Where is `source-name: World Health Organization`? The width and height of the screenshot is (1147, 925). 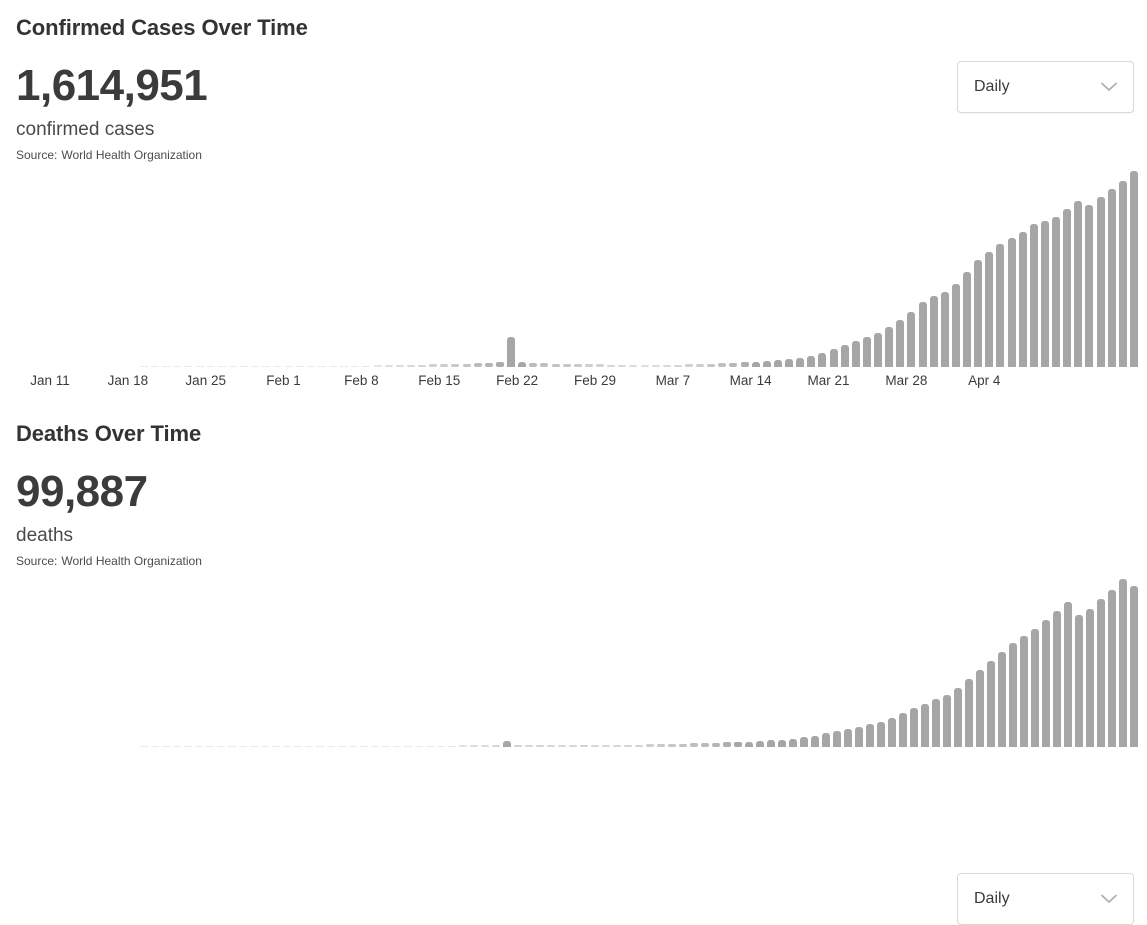 source-name: World Health Organization is located at coordinates (131, 155).